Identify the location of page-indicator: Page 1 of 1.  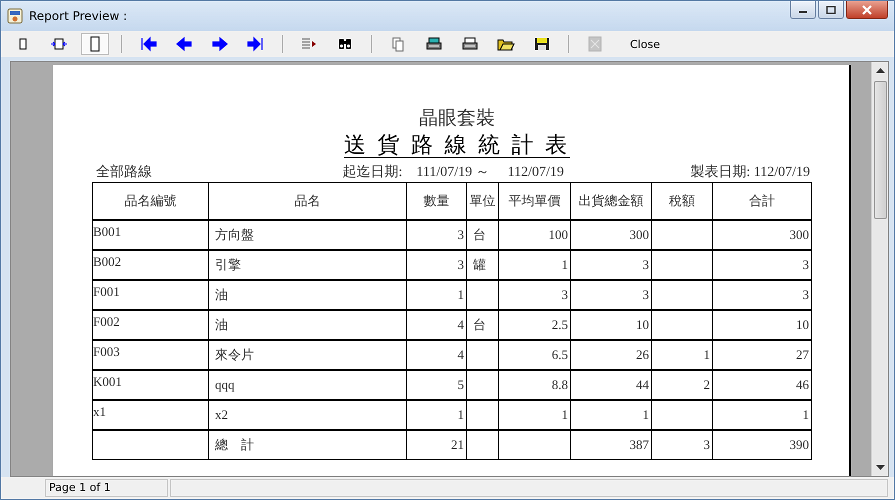
(106, 488).